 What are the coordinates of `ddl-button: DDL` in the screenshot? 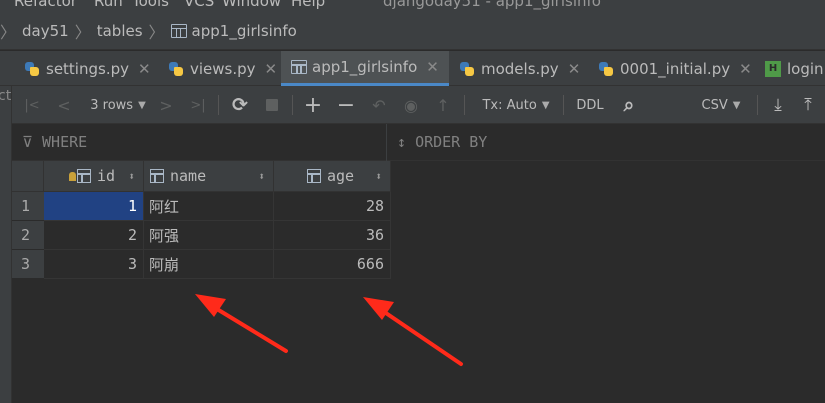 It's located at (590, 105).